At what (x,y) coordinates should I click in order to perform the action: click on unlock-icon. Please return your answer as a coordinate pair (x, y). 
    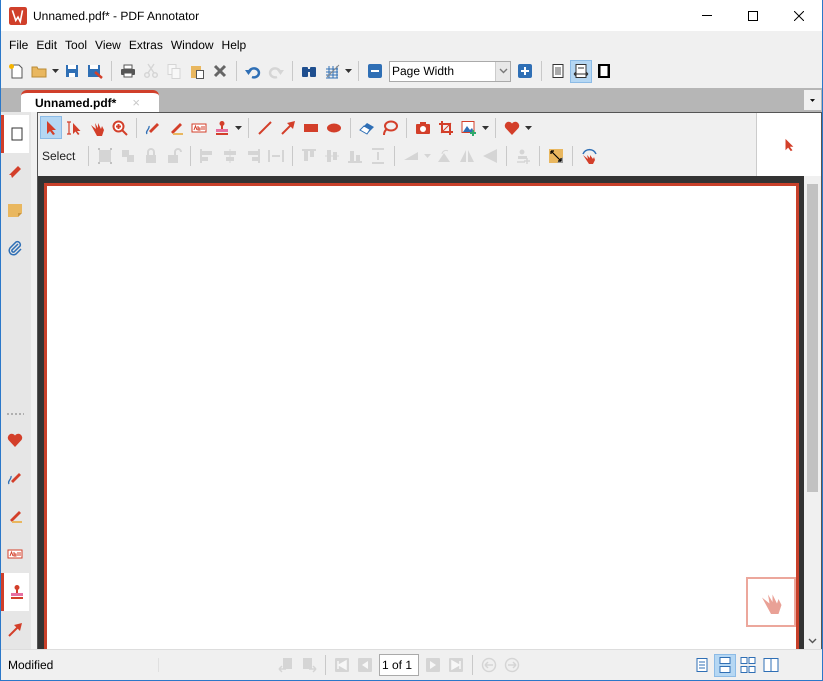
    Looking at the image, I should click on (174, 156).